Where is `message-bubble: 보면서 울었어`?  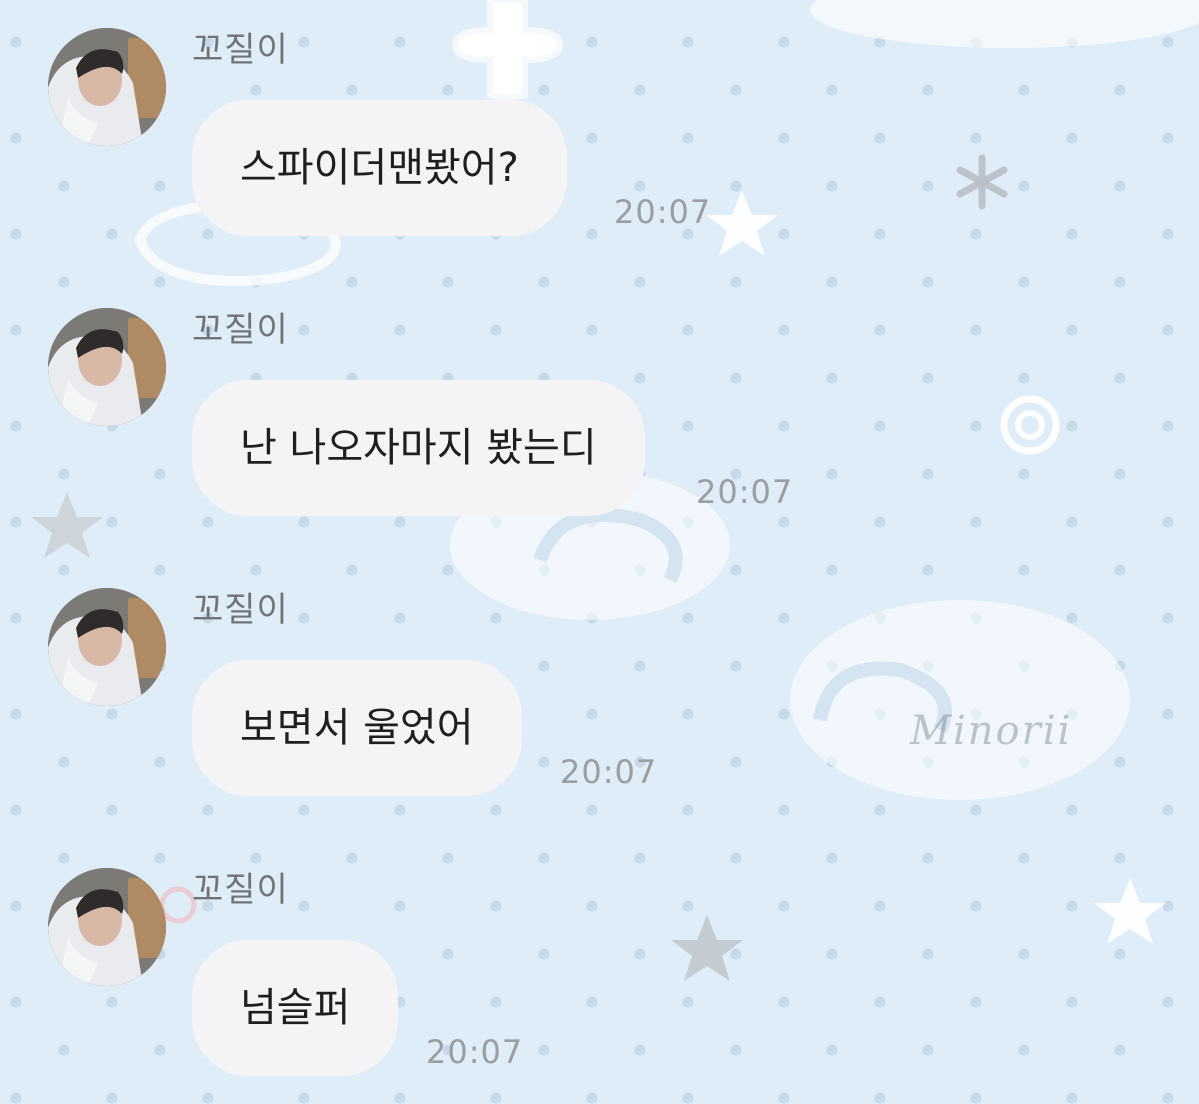 message-bubble: 보면서 울었어 is located at coordinates (357, 728).